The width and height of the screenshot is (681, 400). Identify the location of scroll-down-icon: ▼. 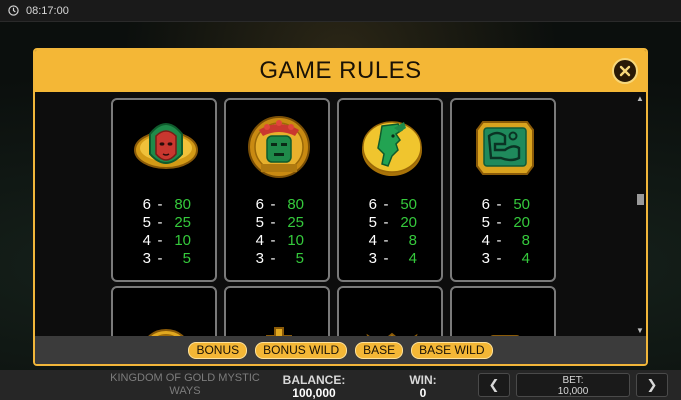
(640, 330).